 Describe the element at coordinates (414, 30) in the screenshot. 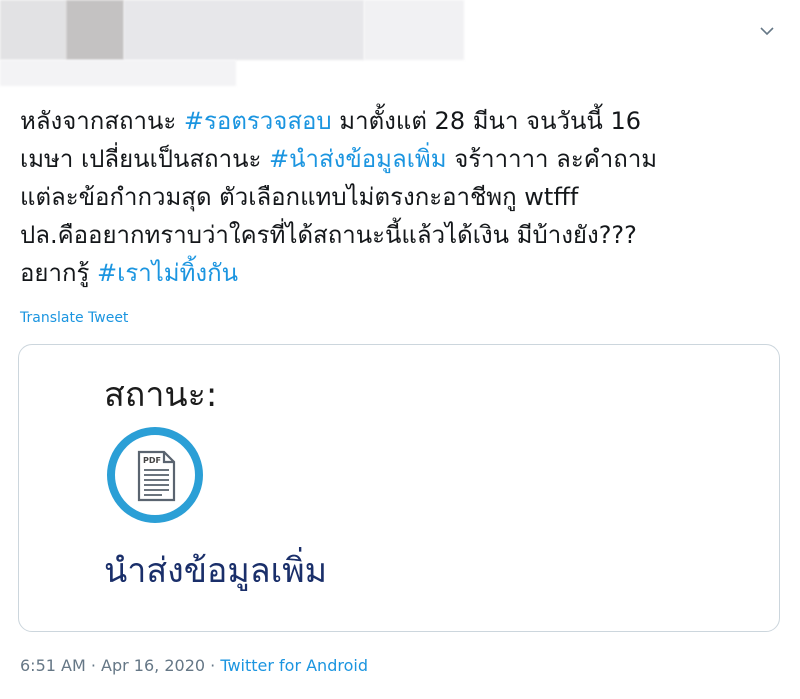

I see `blurred-handle` at that location.